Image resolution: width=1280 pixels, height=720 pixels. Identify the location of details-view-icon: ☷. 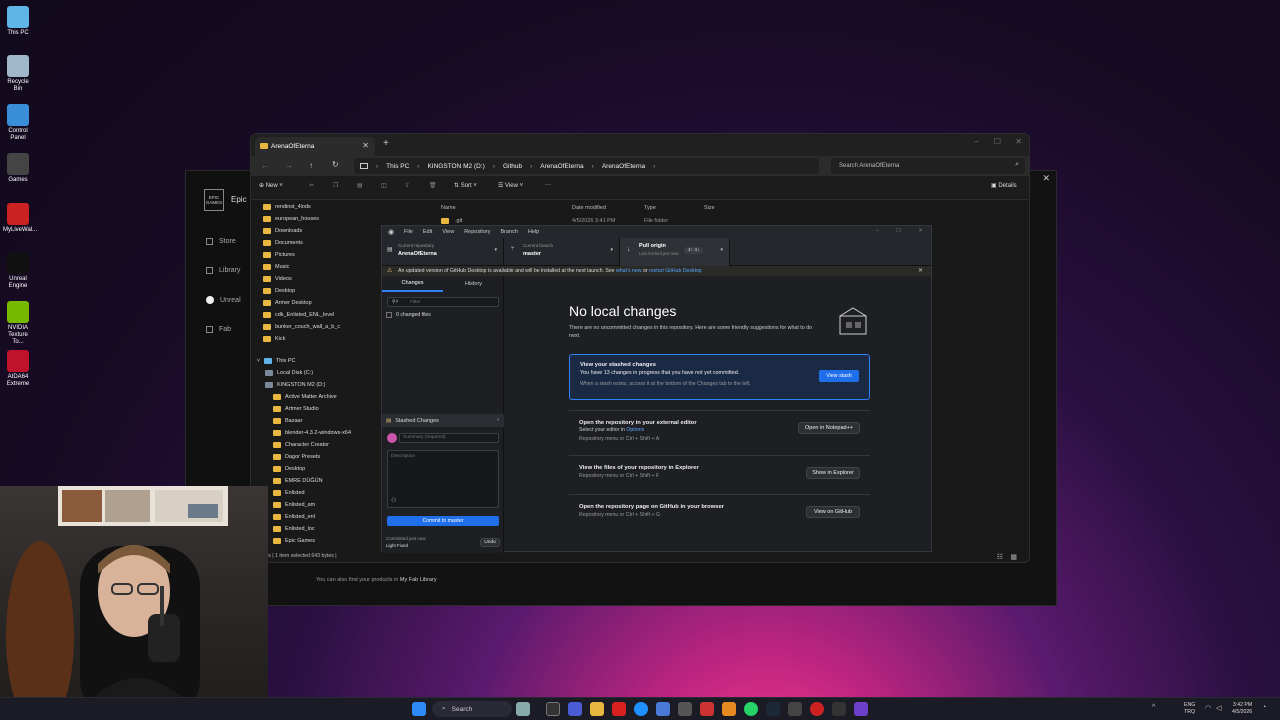
(1000, 557).